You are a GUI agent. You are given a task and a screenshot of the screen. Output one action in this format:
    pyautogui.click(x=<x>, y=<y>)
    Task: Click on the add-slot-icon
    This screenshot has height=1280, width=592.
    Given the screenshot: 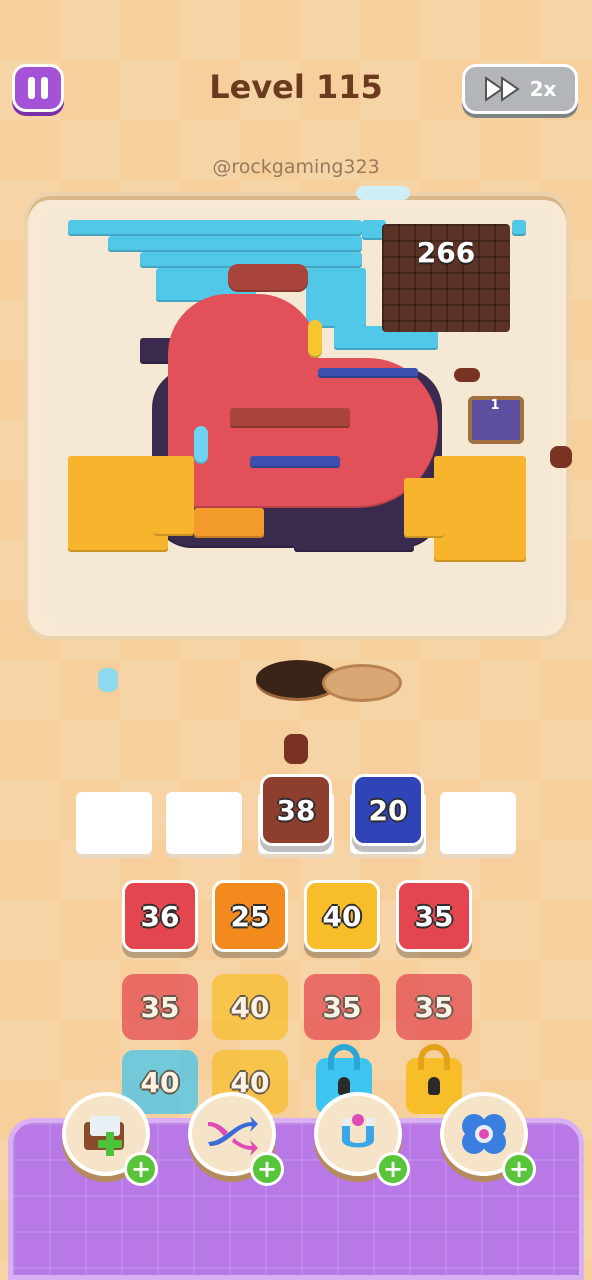 What is the action you would take?
    pyautogui.click(x=104, y=1136)
    